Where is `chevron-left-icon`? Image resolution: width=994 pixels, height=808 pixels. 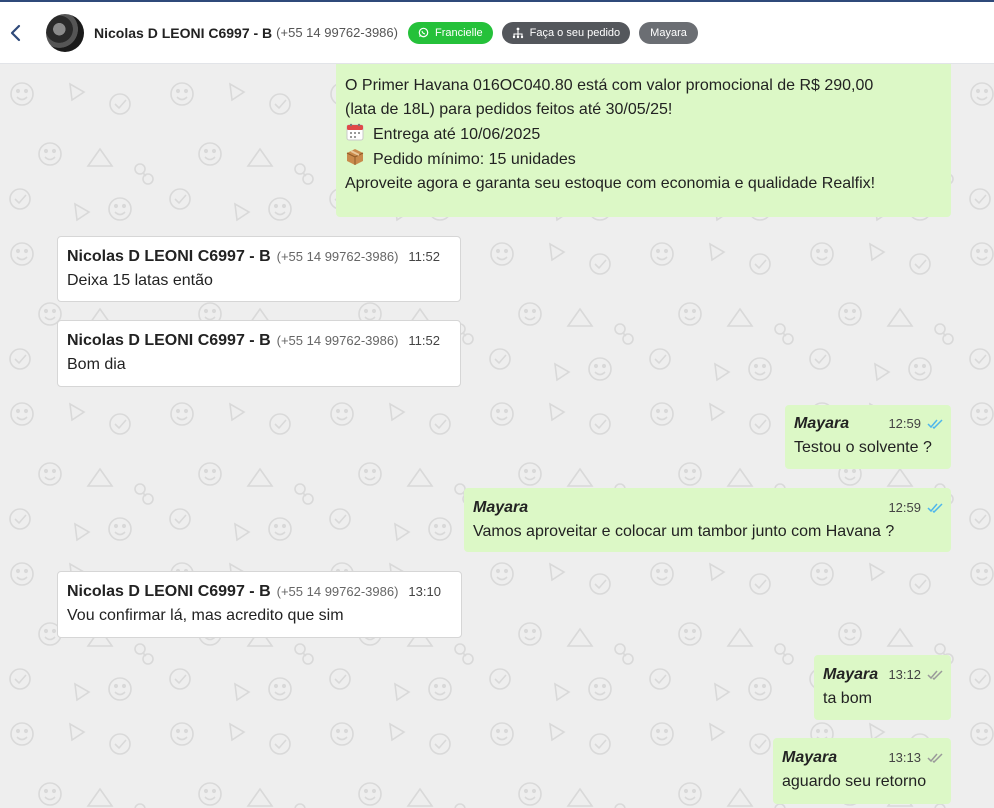
chevron-left-icon is located at coordinates (15, 32).